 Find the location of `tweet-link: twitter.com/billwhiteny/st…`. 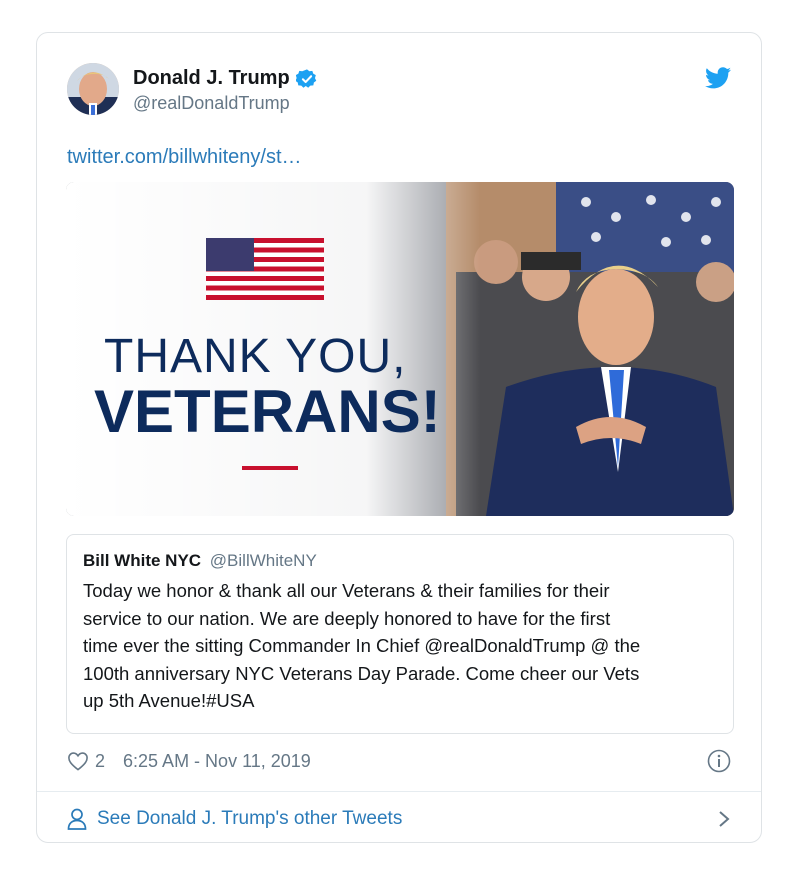

tweet-link: twitter.com/billwhiteny/st… is located at coordinates (184, 157).